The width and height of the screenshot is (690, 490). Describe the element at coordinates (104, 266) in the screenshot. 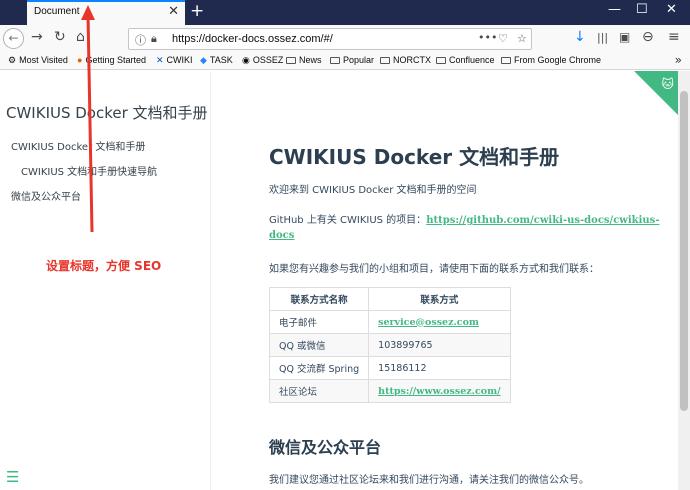

I see `annotation-text: 设置标题，方便 SEO` at that location.